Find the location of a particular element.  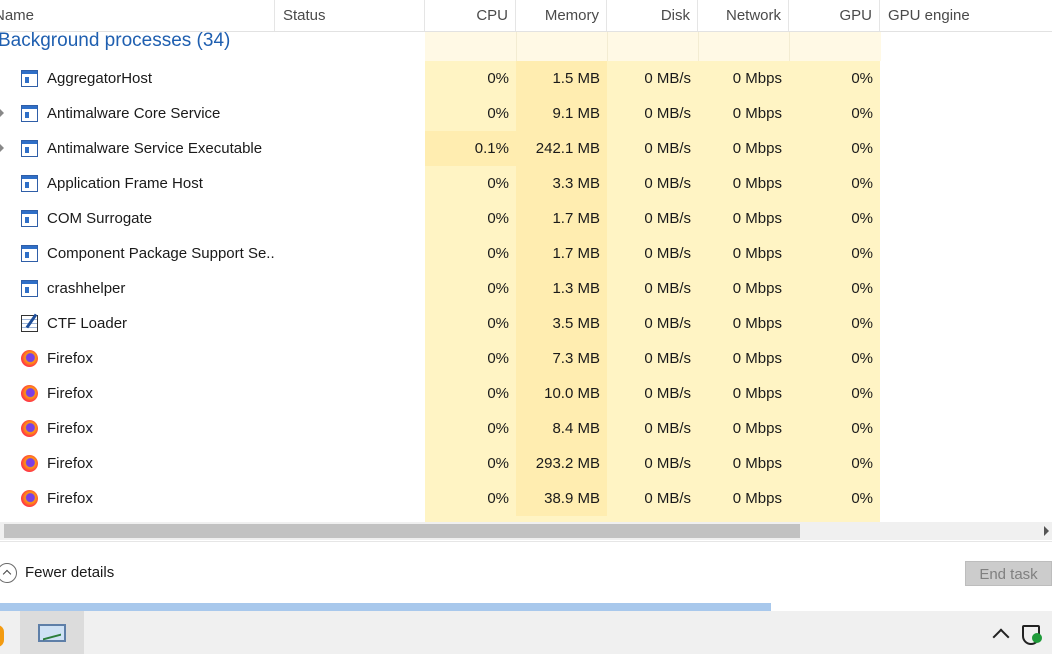

table-row: CTF Loader 0% 3.5 MB 0 MB/s 0 Mbps 0% is located at coordinates (526, 323).